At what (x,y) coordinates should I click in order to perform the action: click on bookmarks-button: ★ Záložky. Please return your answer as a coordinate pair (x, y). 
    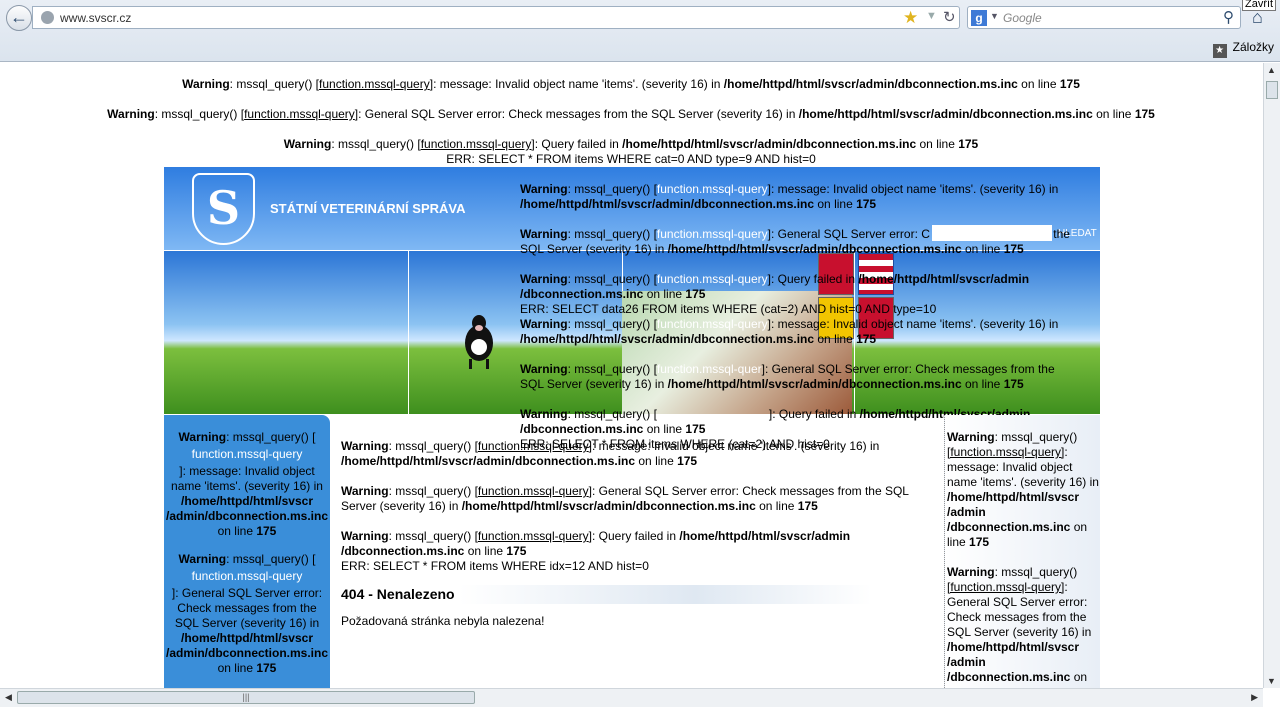
    Looking at the image, I should click on (1243, 49).